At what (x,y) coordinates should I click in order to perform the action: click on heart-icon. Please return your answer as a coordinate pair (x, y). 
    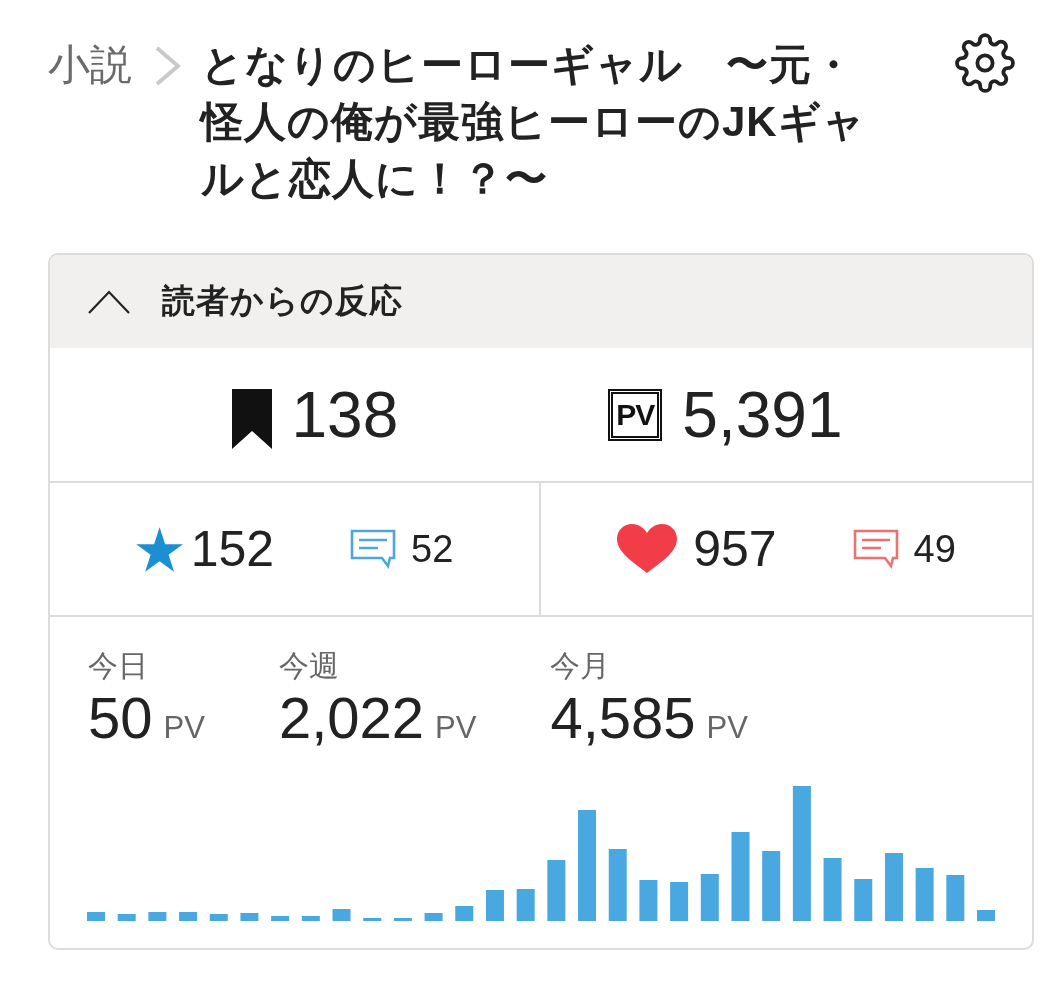
    Looking at the image, I should click on (647, 549).